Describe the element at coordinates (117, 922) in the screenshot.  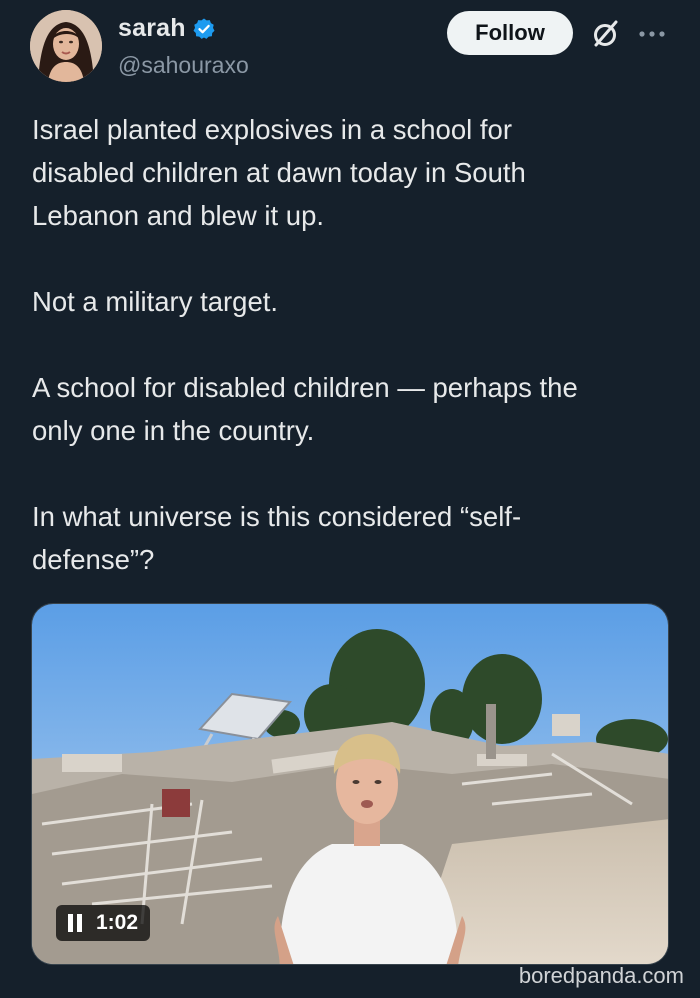
I see `video-time-label: 1:02` at that location.